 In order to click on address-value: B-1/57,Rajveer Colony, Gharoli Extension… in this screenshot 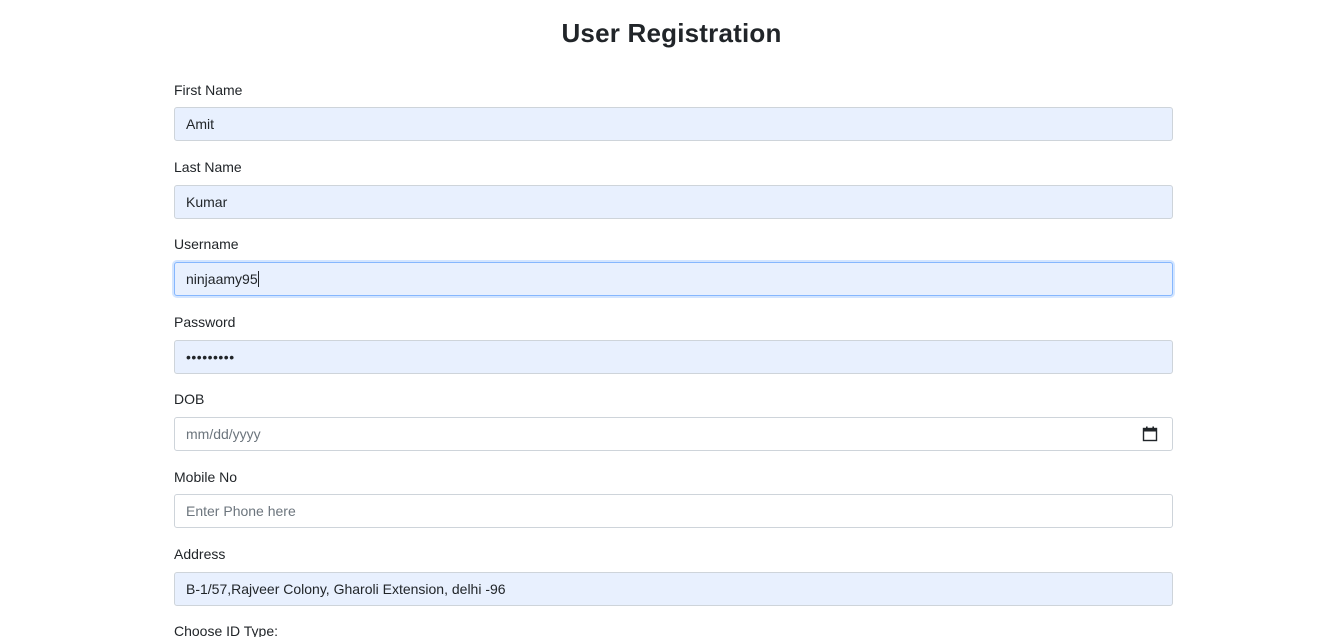, I will do `click(346, 589)`.